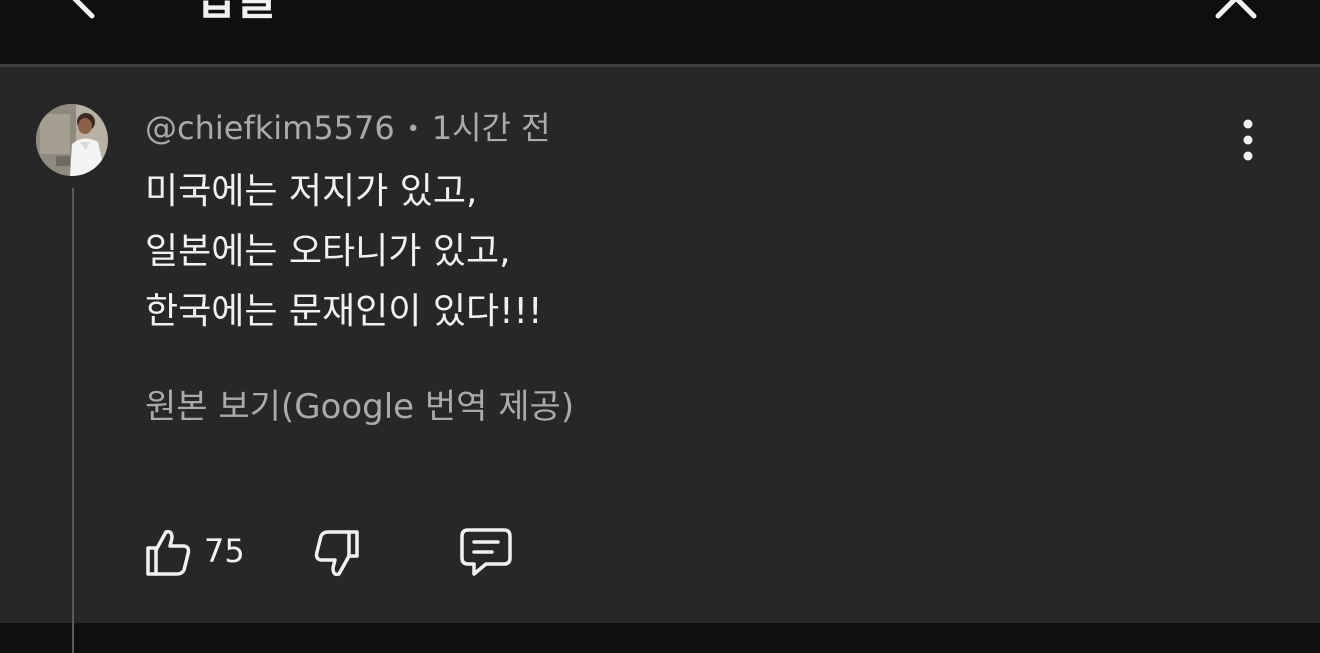  I want to click on comment-meta: @chiefkim5576 • 1시간 전, so click(348, 129).